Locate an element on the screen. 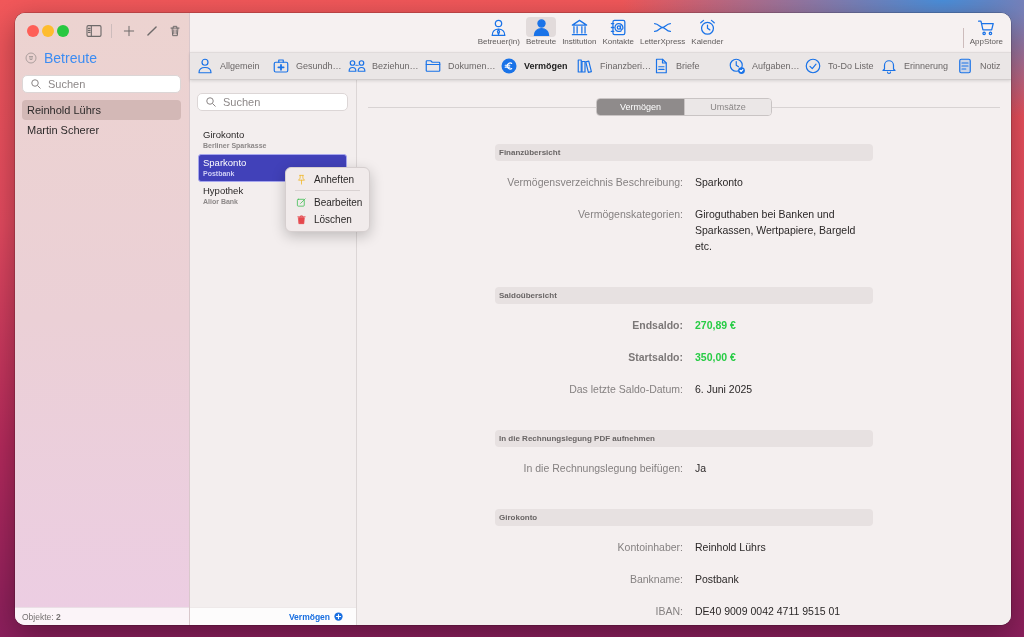  field-value: 270,89 € is located at coordinates (715, 325).